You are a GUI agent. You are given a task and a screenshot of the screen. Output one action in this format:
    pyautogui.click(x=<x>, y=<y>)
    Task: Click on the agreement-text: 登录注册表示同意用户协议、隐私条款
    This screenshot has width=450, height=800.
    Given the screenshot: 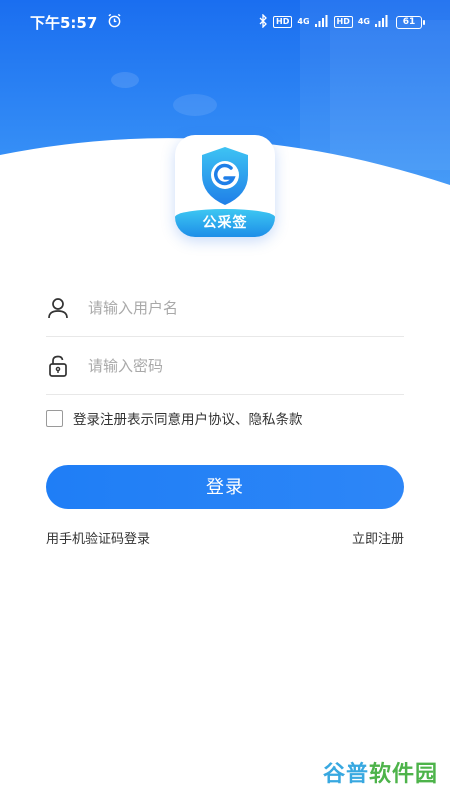 What is the action you would take?
    pyautogui.click(x=188, y=420)
    